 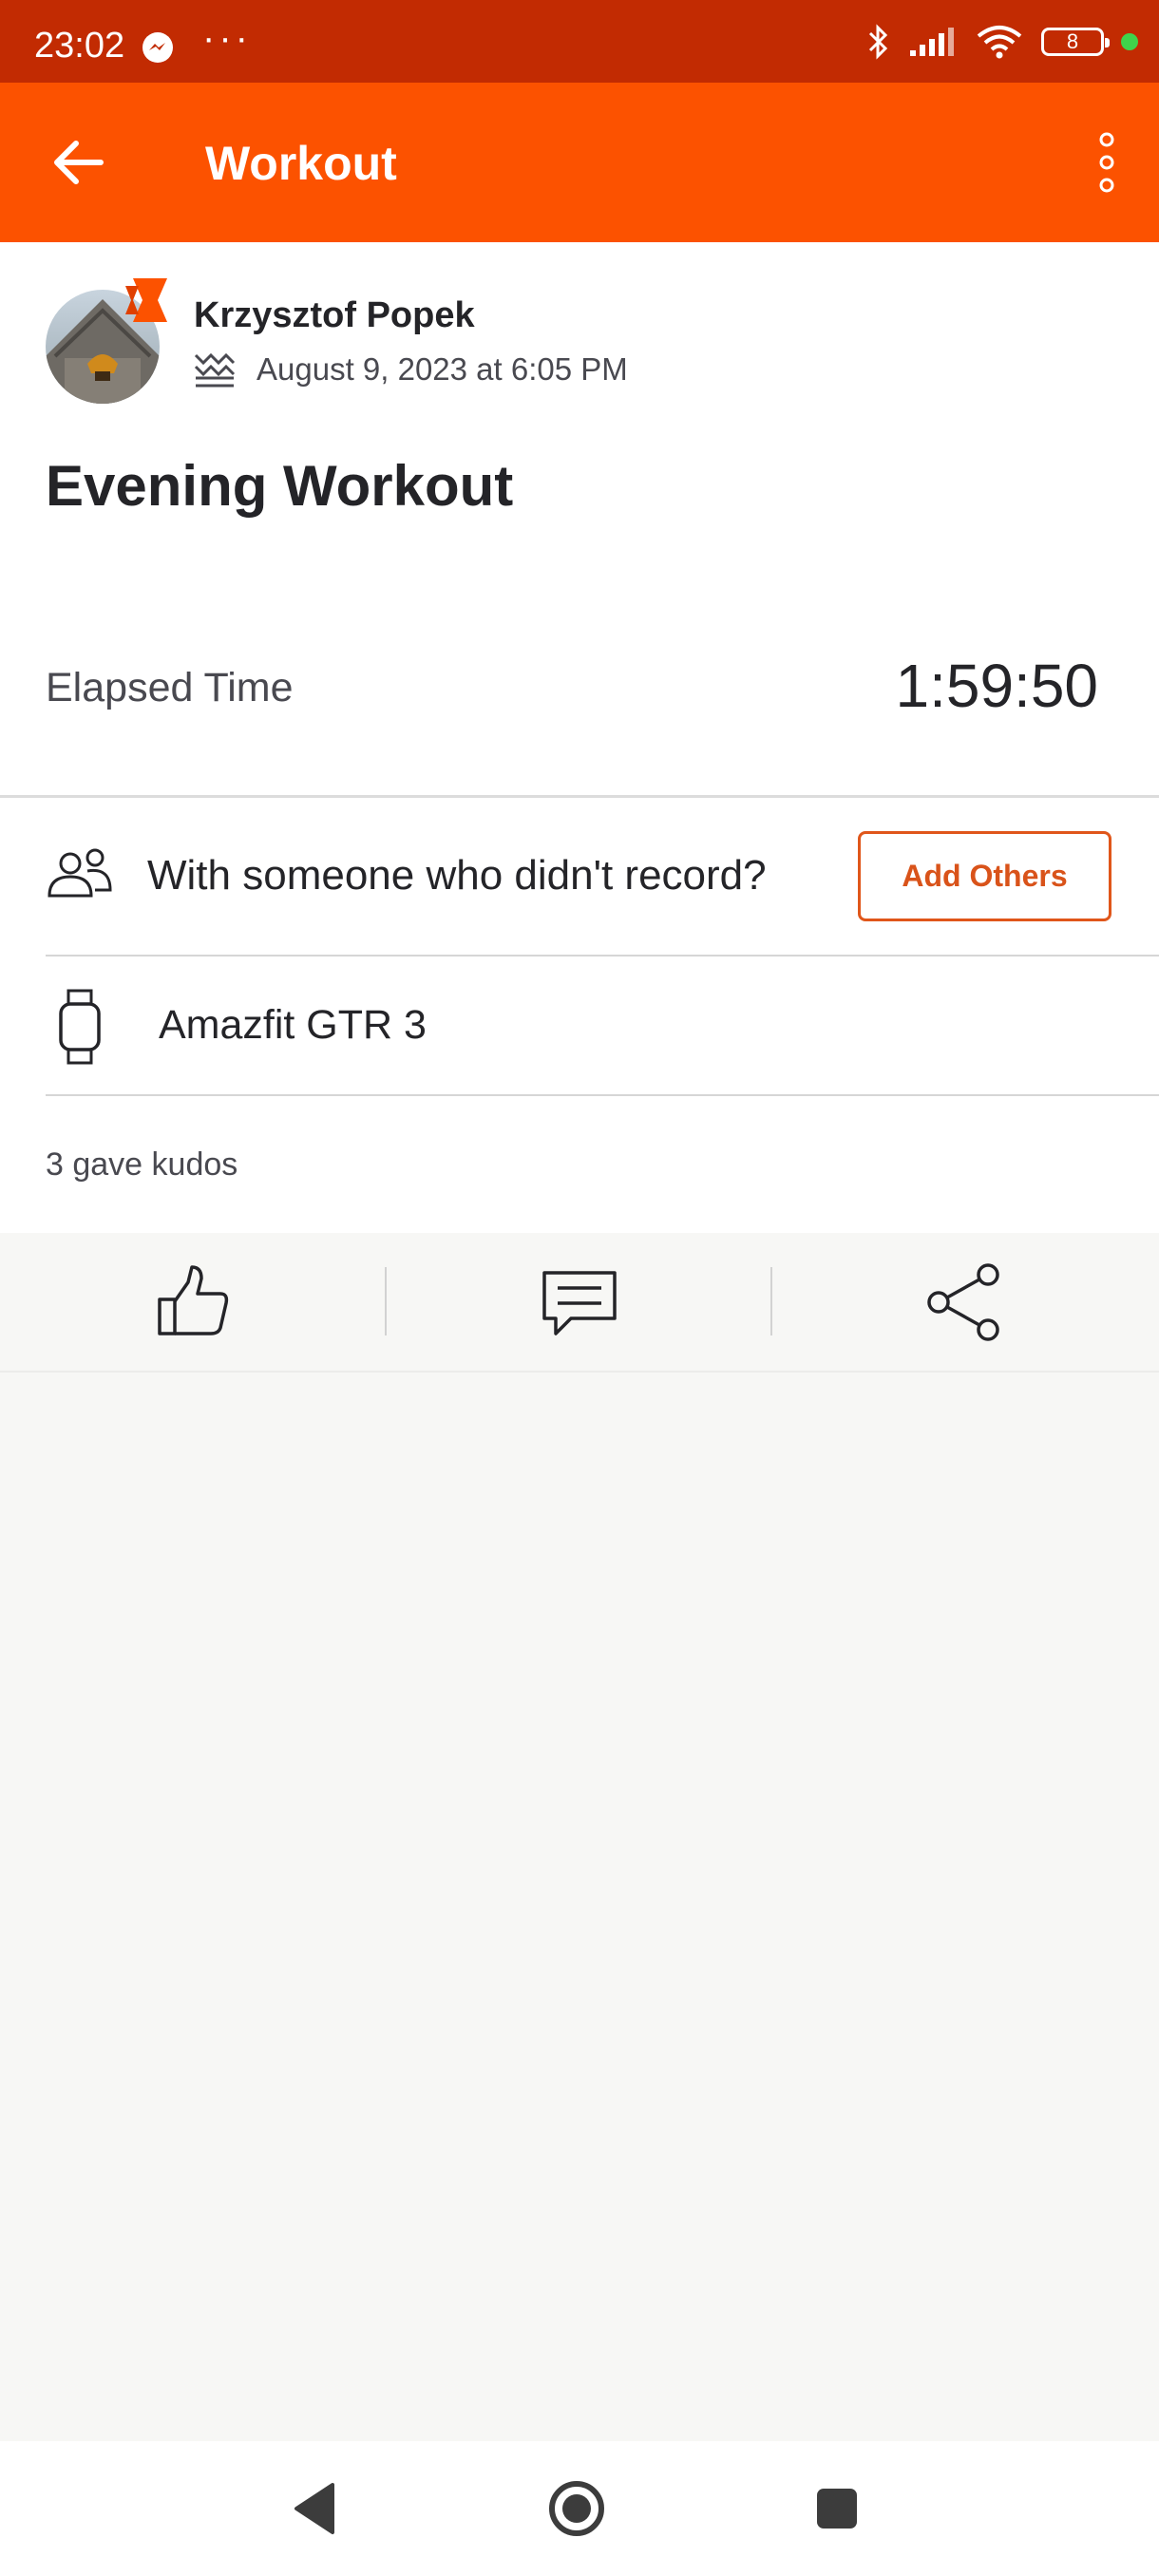 I want to click on signal-icon, so click(x=932, y=42).